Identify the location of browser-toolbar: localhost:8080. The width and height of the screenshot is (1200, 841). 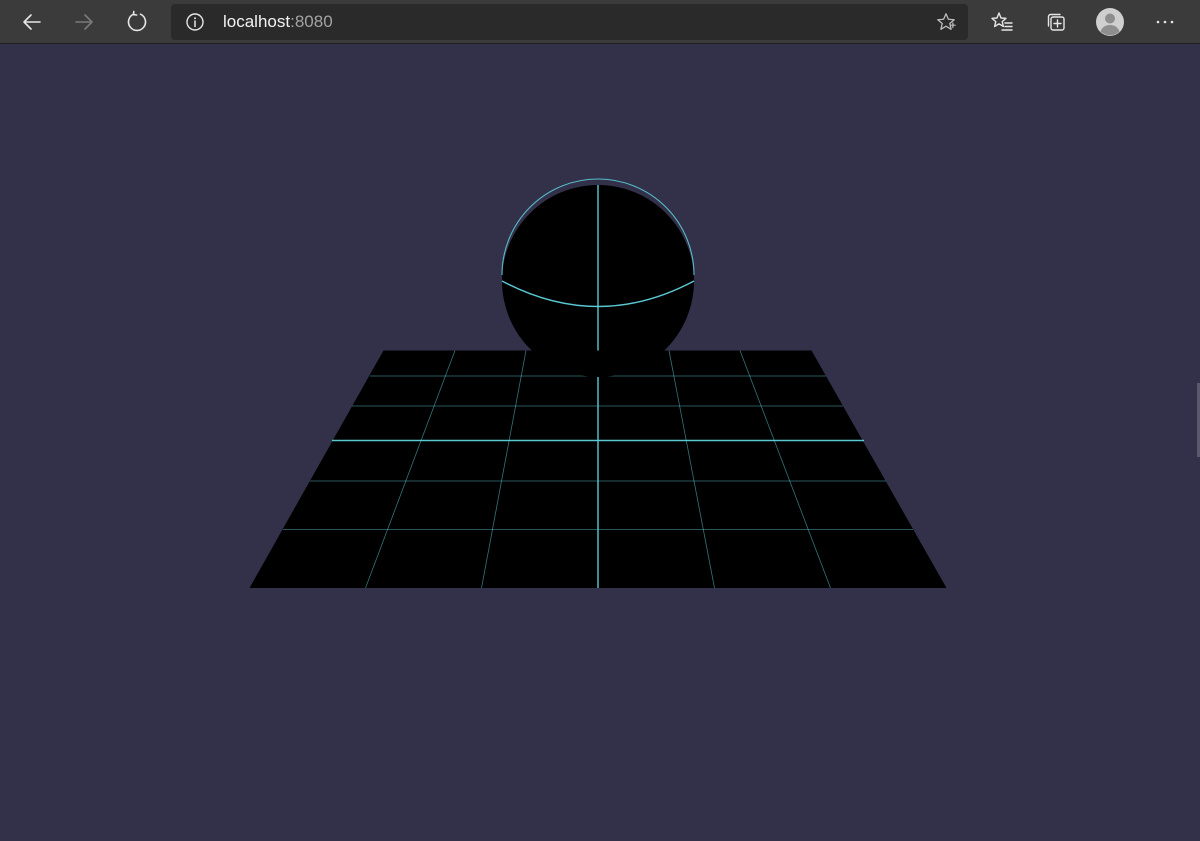
(600, 22).